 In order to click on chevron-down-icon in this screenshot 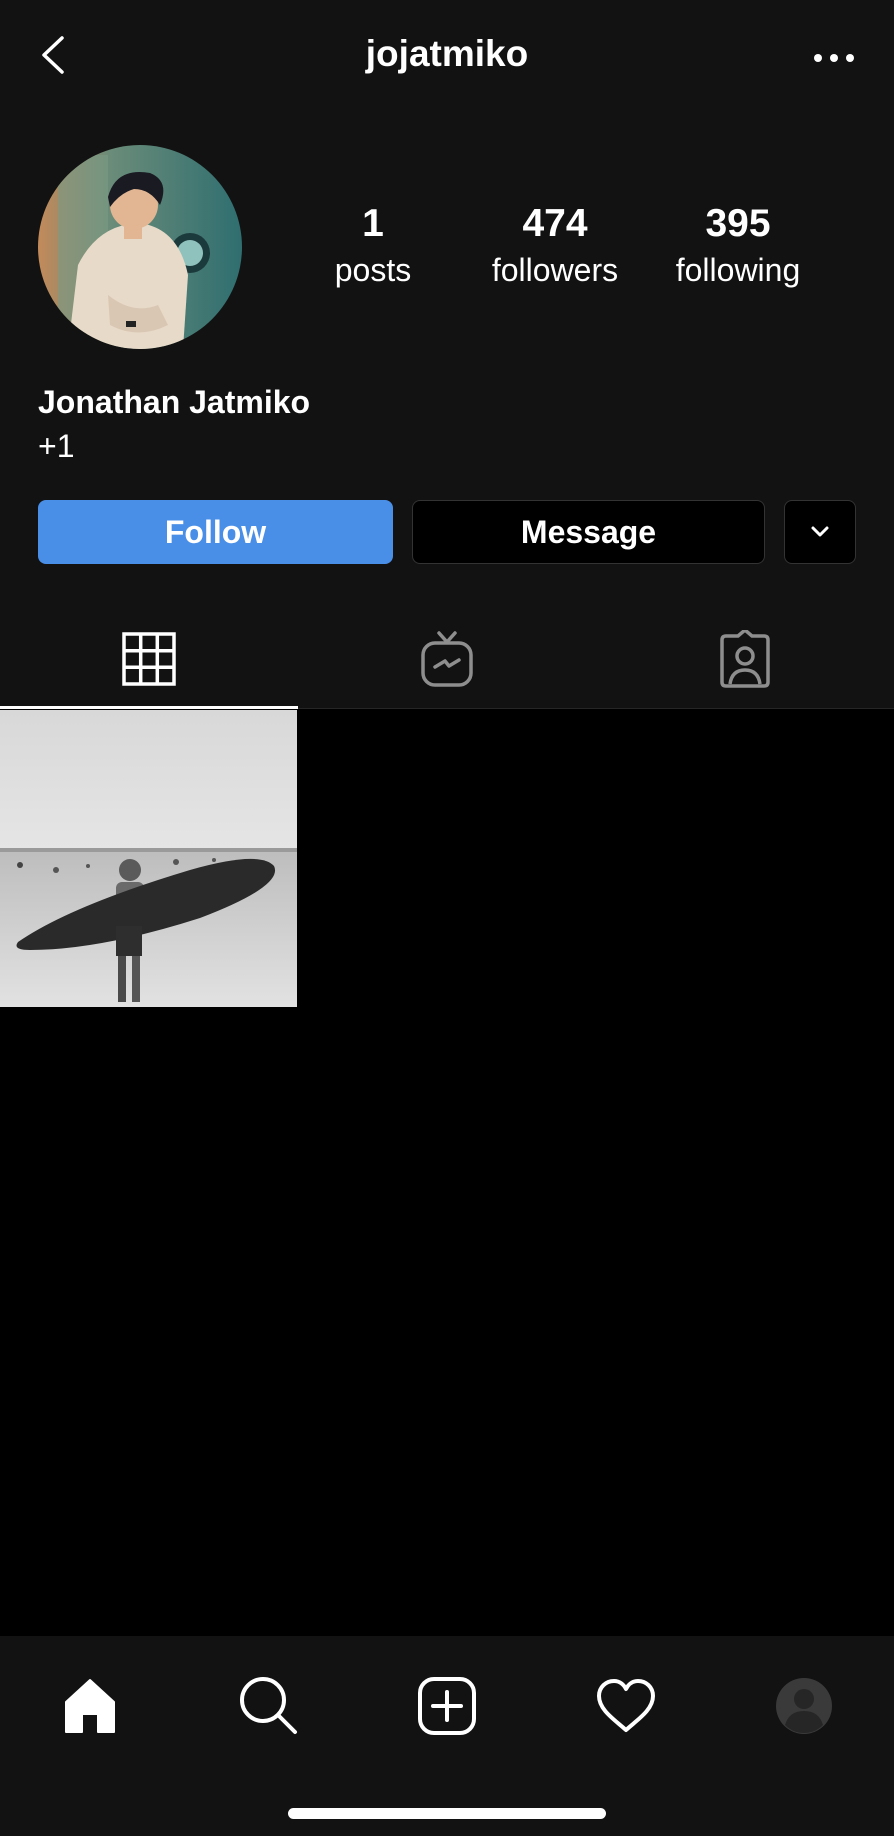, I will do `click(820, 531)`.